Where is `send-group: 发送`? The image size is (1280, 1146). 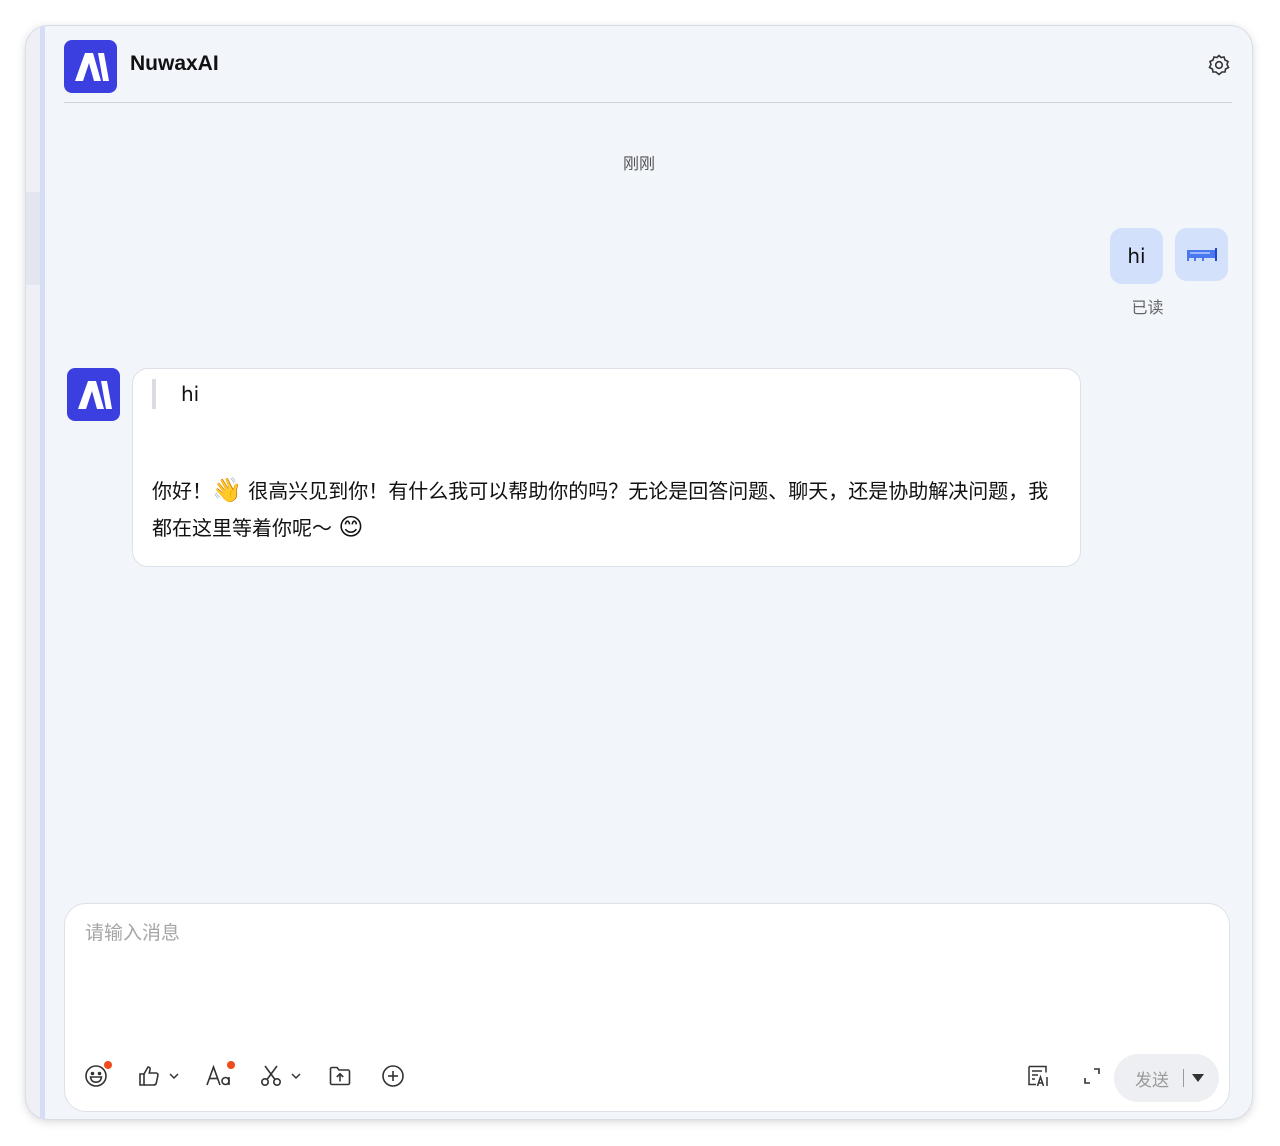 send-group: 发送 is located at coordinates (1166, 1078).